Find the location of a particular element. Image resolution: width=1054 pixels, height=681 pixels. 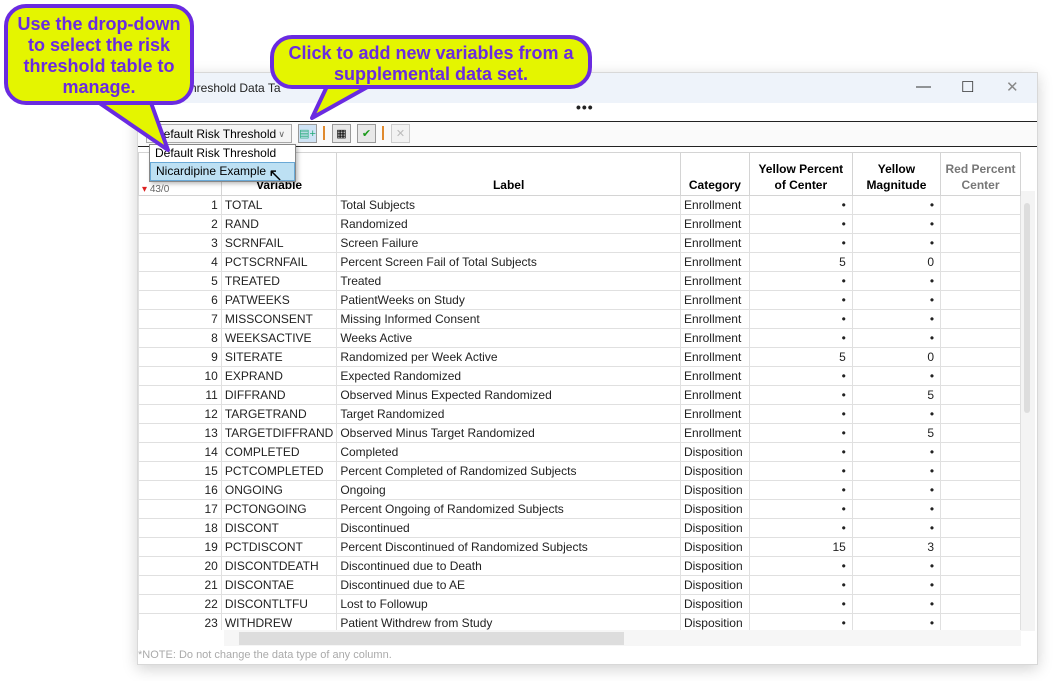

label-cell: Percent Ongoing of Randomized Subjects is located at coordinates (508, 509).